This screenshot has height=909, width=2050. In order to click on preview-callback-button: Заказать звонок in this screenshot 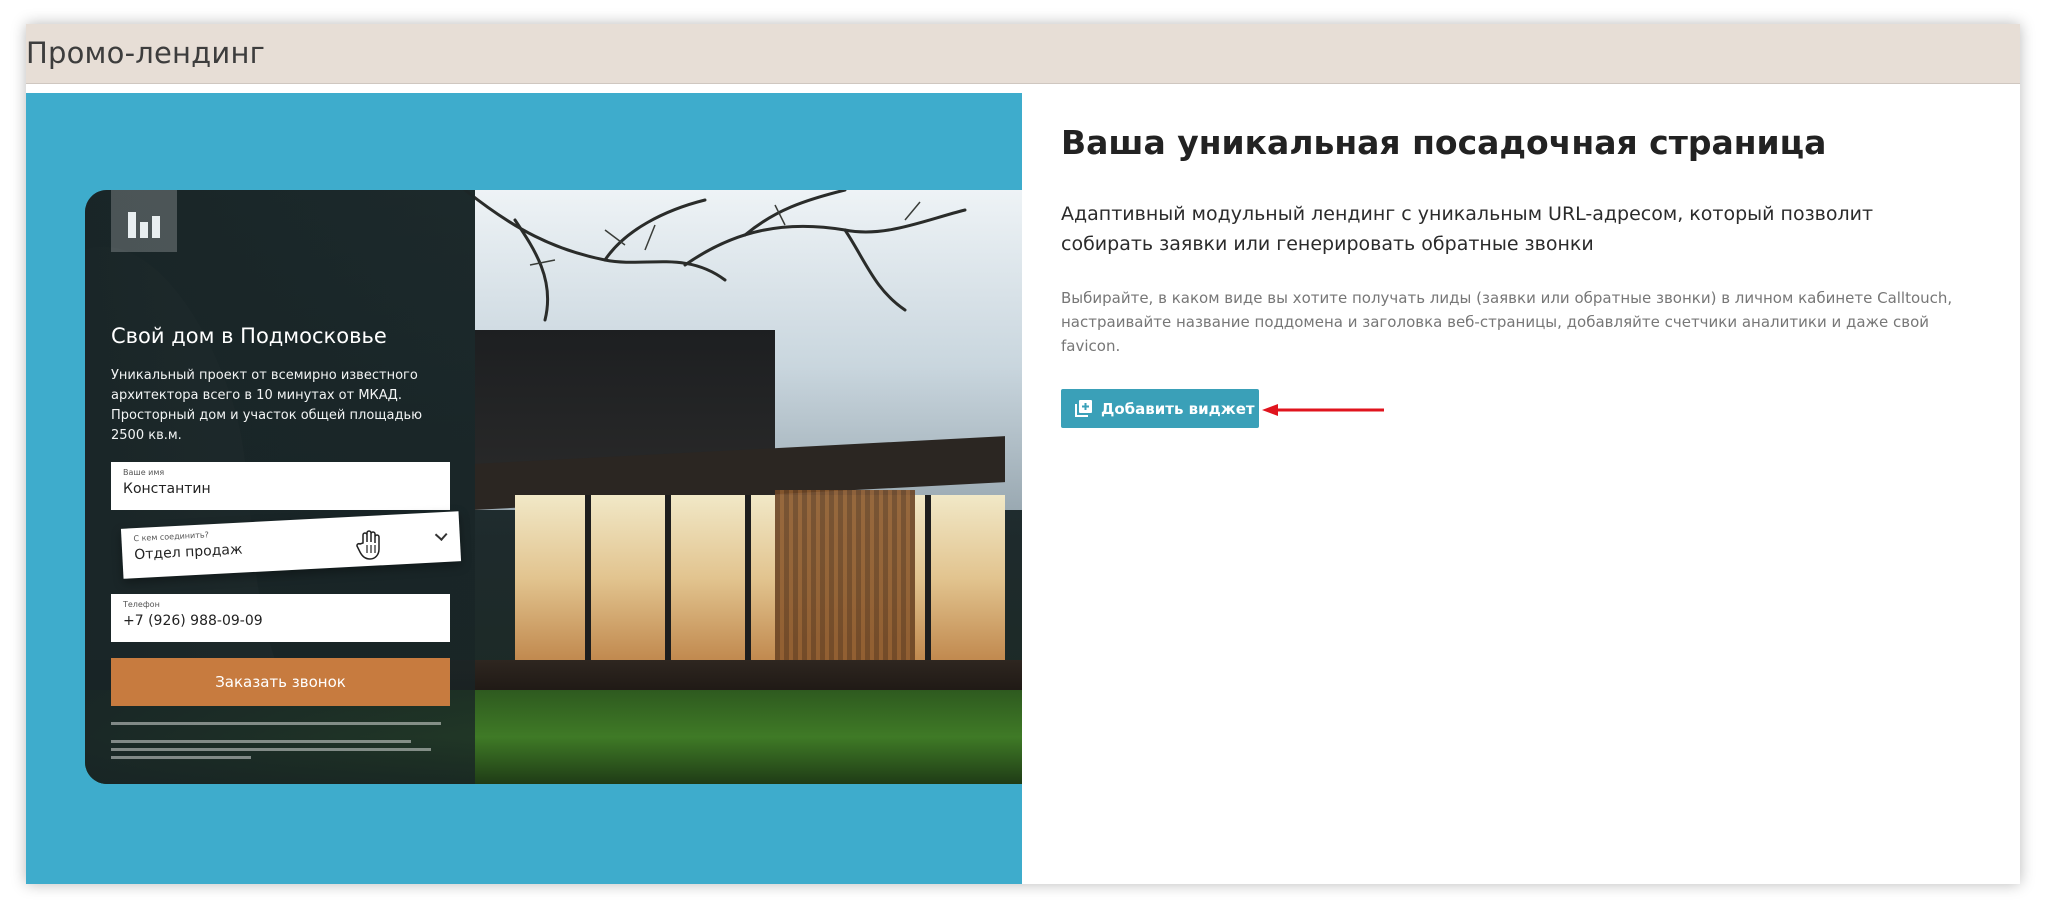, I will do `click(280, 682)`.